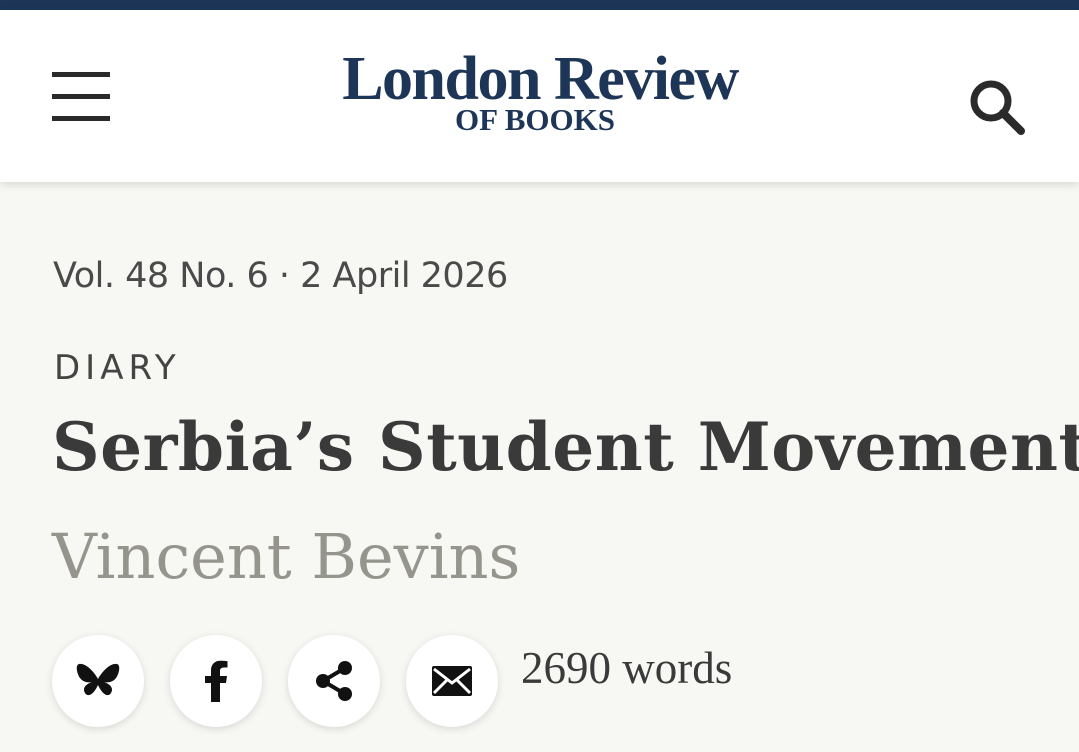 Image resolution: width=1079 pixels, height=752 pixels. I want to click on search-button, so click(997, 107).